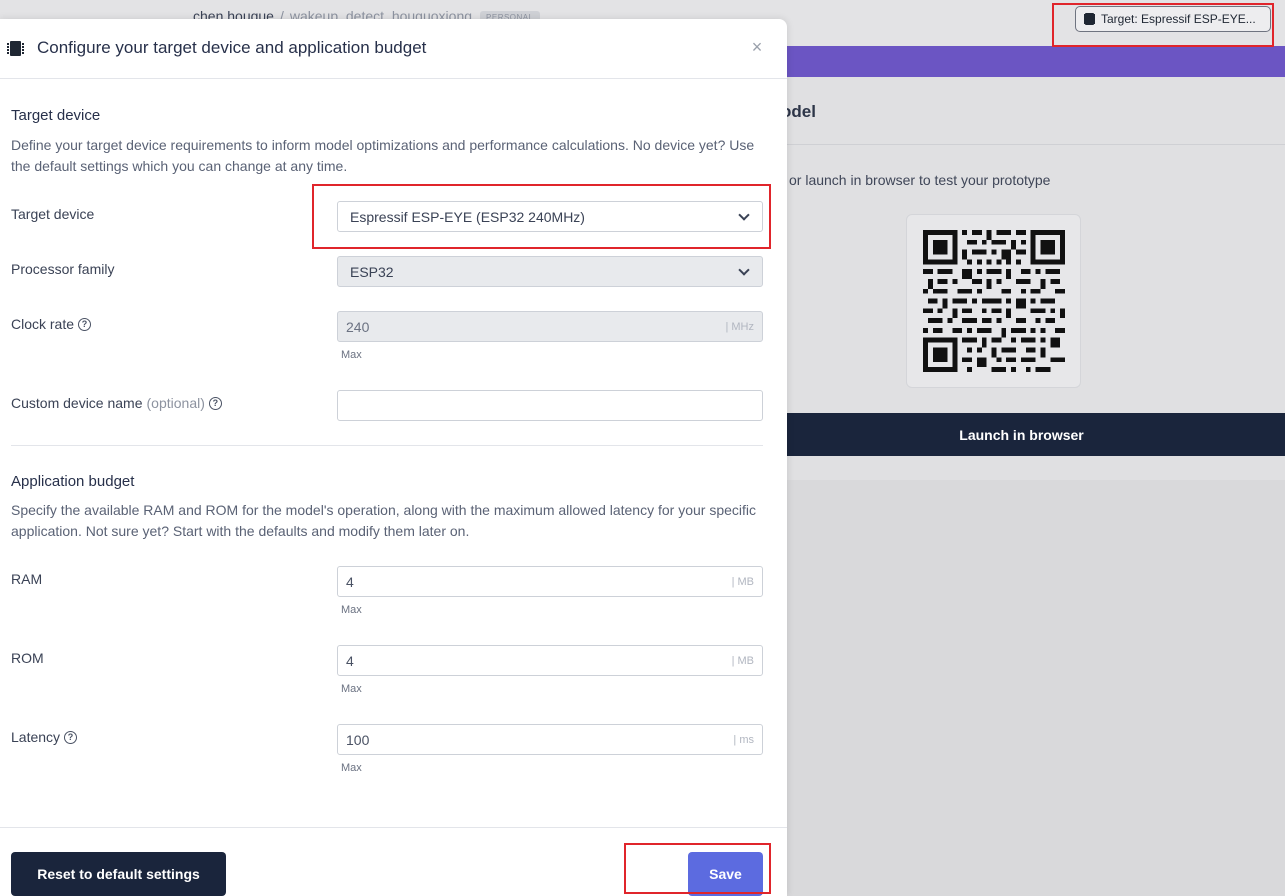 The width and height of the screenshot is (1285, 896). Describe the element at coordinates (393, 827) in the screenshot. I see `modal-footer-divider` at that location.